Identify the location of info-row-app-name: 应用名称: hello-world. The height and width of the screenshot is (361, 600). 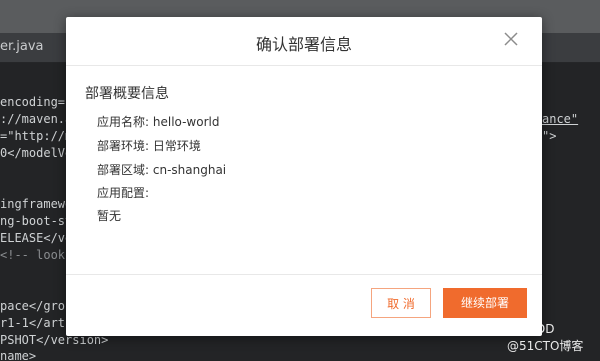
(158, 121).